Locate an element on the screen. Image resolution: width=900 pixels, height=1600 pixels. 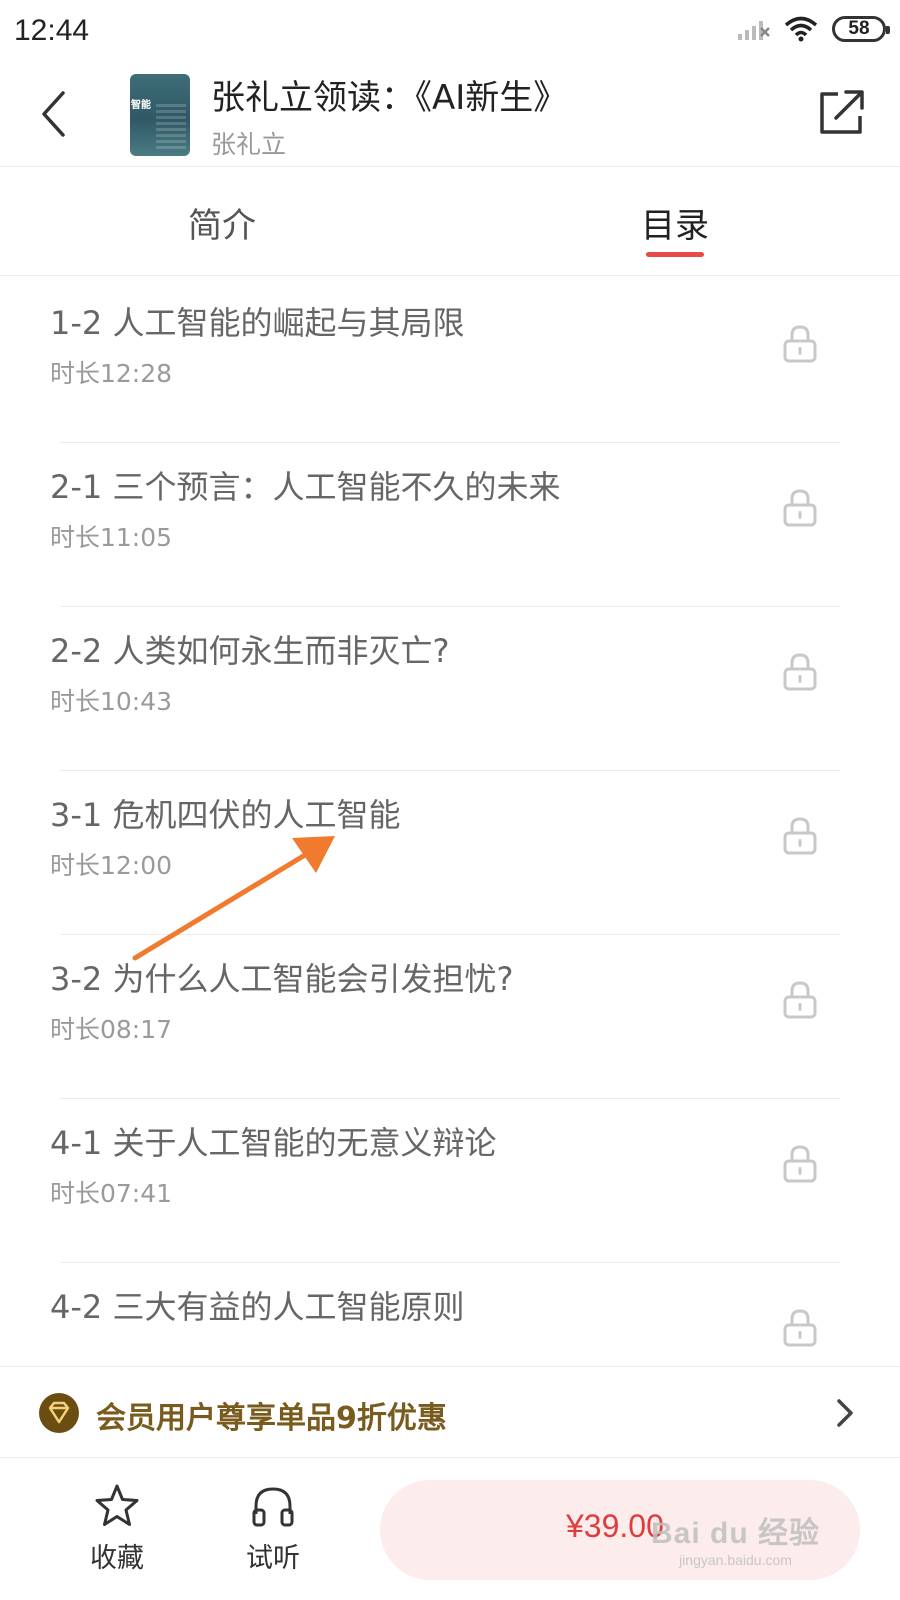
chevron-left-icon is located at coordinates (53, 114).